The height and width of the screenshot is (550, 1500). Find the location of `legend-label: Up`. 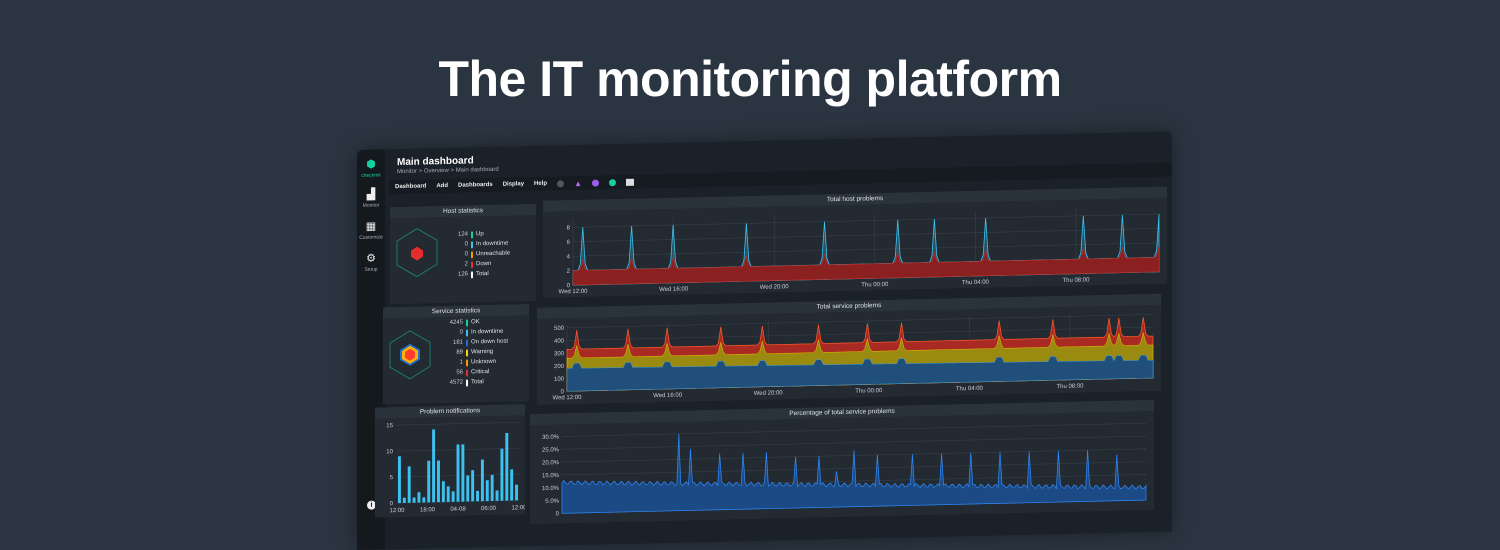

legend-label: Up is located at coordinates (480, 234).